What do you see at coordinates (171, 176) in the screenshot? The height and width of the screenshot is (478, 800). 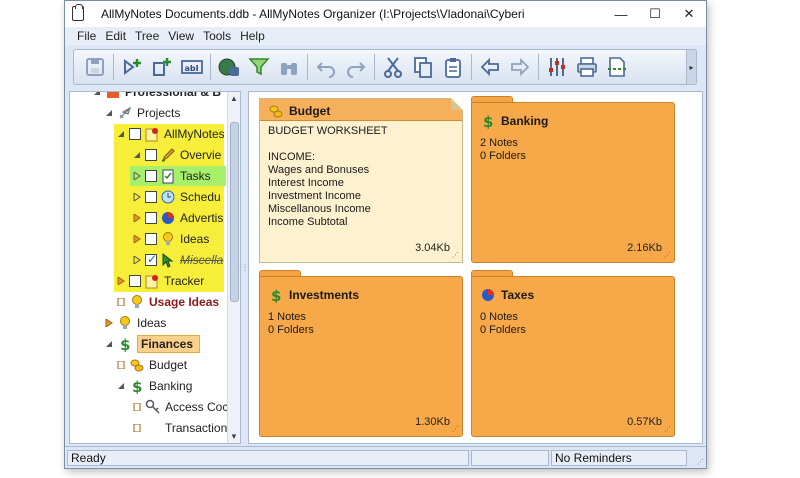 I see `tree-item-tasks: Tasks` at bounding box center [171, 176].